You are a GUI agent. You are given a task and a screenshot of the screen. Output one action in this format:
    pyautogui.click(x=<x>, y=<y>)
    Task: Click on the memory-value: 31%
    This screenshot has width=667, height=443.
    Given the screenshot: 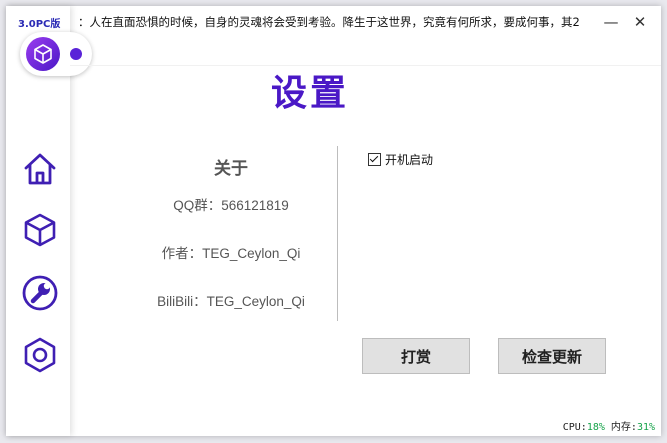 What is the action you would take?
    pyautogui.click(x=645, y=427)
    